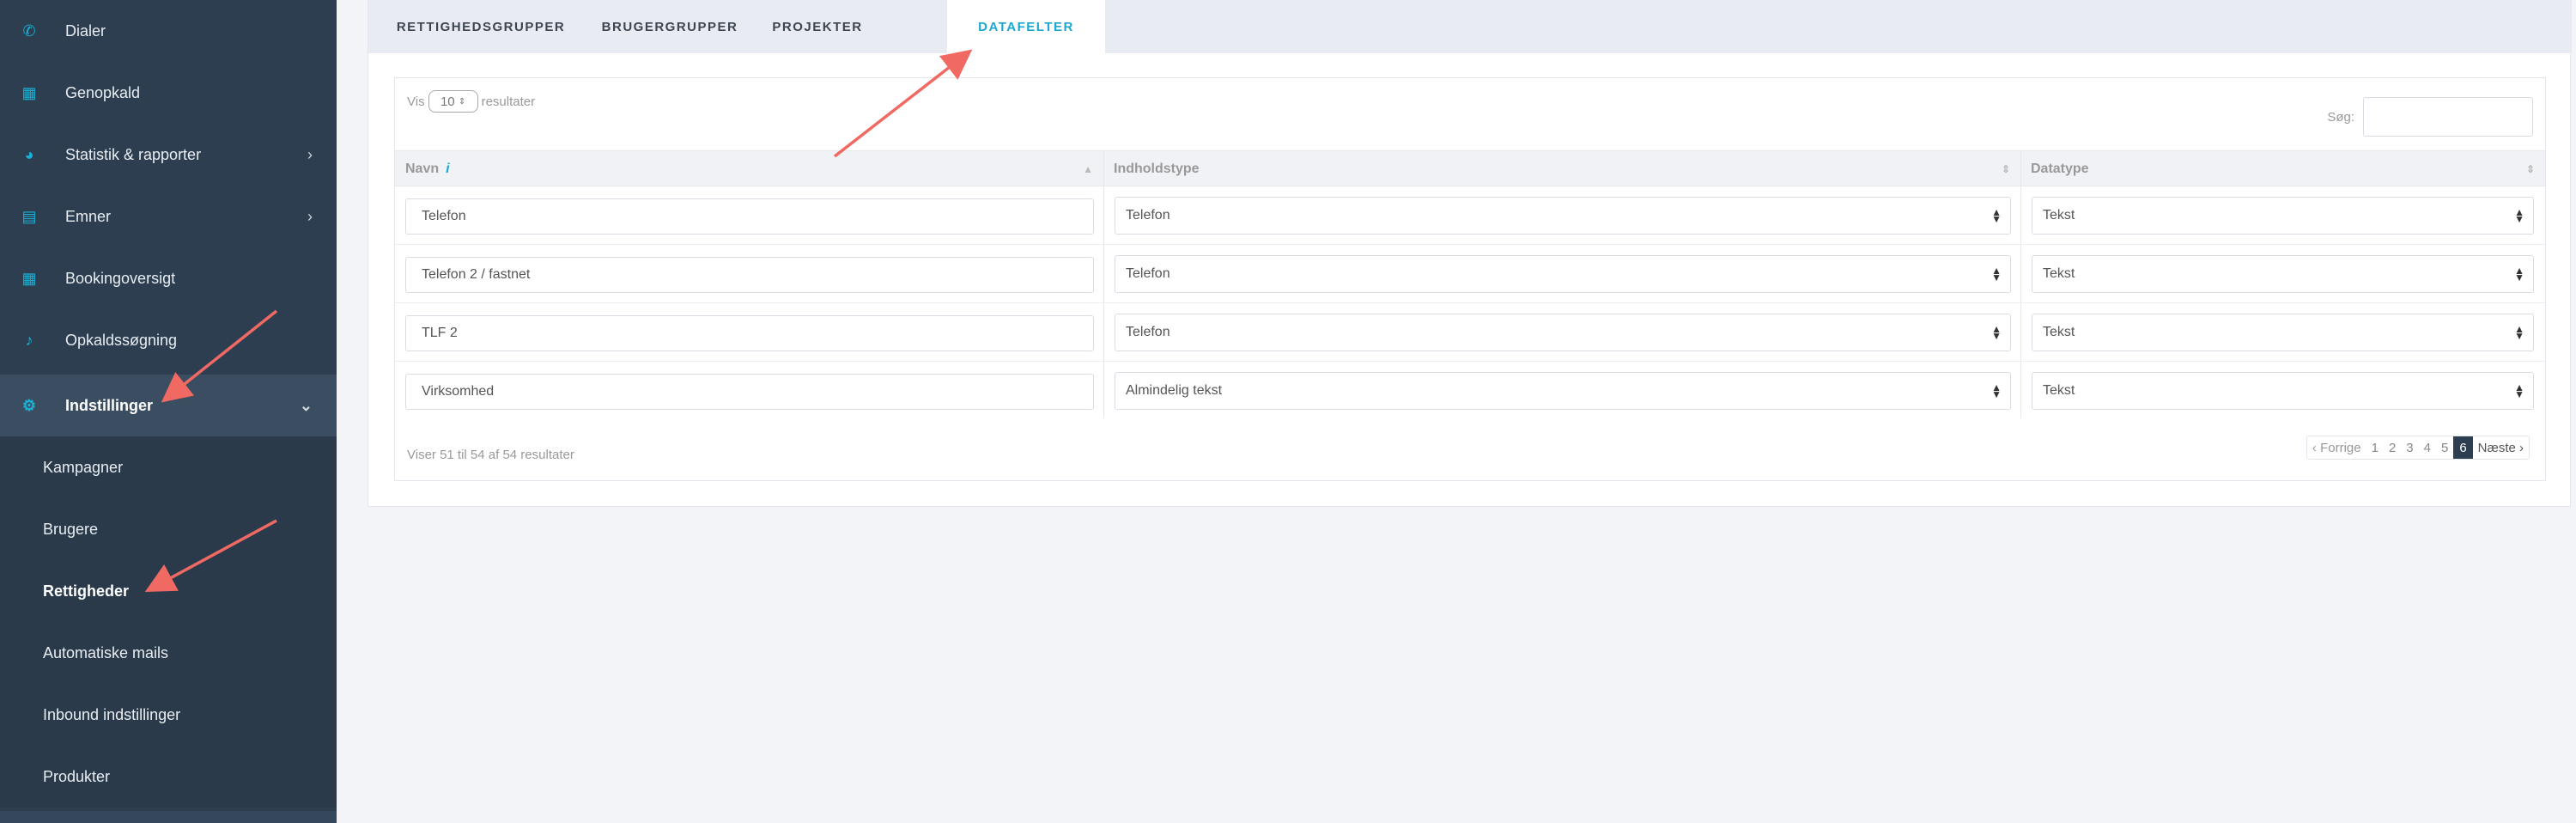 This screenshot has width=2576, height=823. Describe the element at coordinates (1174, 390) in the screenshot. I see `content-type-value: Almindelig tekst` at that location.